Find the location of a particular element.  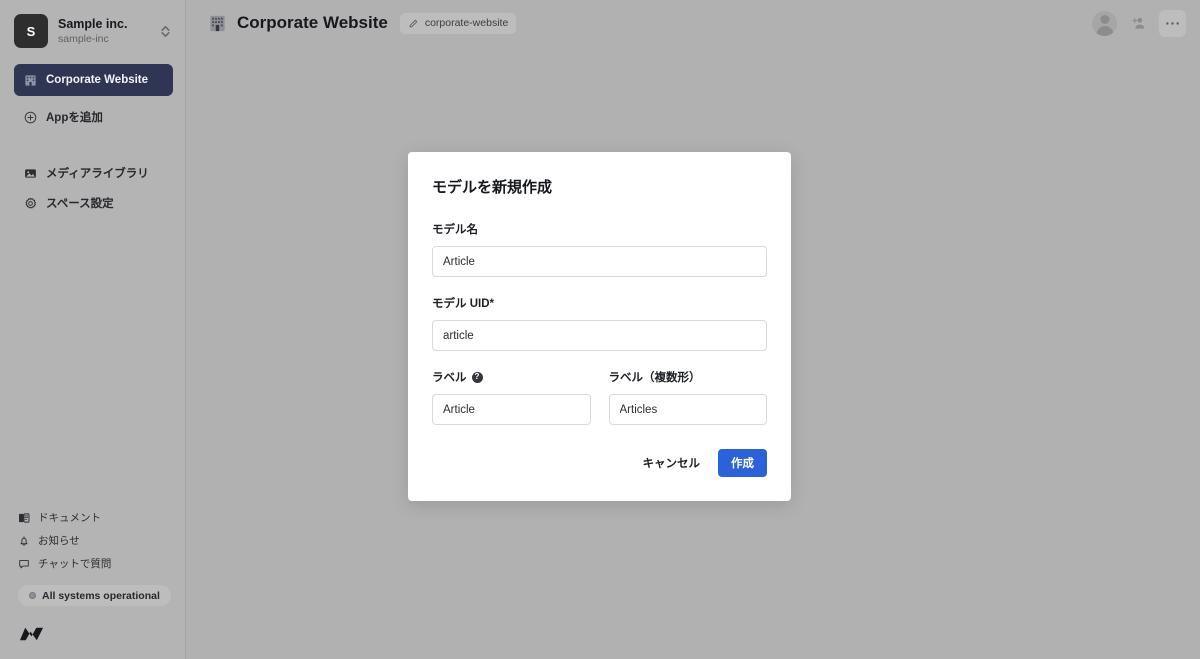

newt-logo-icon is located at coordinates (31, 634).